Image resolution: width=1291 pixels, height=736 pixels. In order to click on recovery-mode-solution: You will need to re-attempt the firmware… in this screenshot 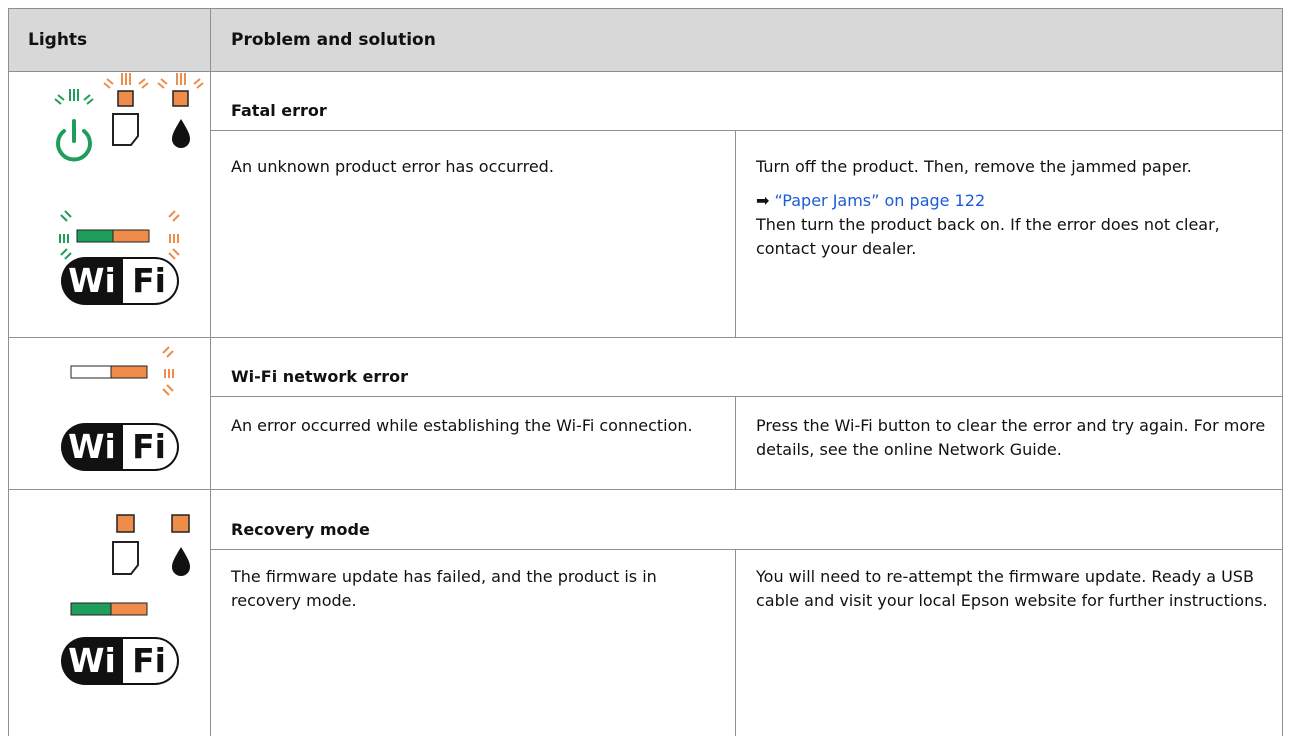, I will do `click(1012, 588)`.